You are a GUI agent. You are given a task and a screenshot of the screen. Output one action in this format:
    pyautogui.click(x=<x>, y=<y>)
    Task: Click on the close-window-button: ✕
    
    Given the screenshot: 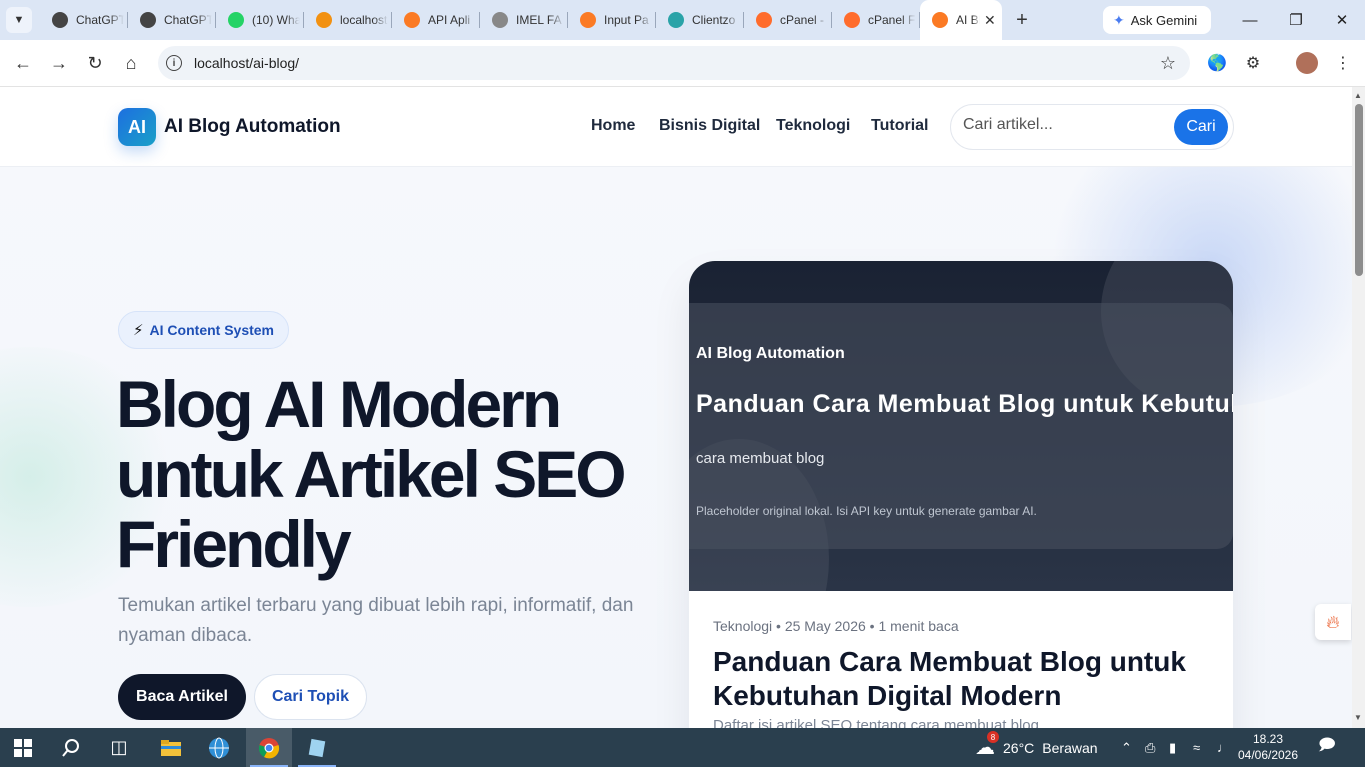 What is the action you would take?
    pyautogui.click(x=1342, y=20)
    